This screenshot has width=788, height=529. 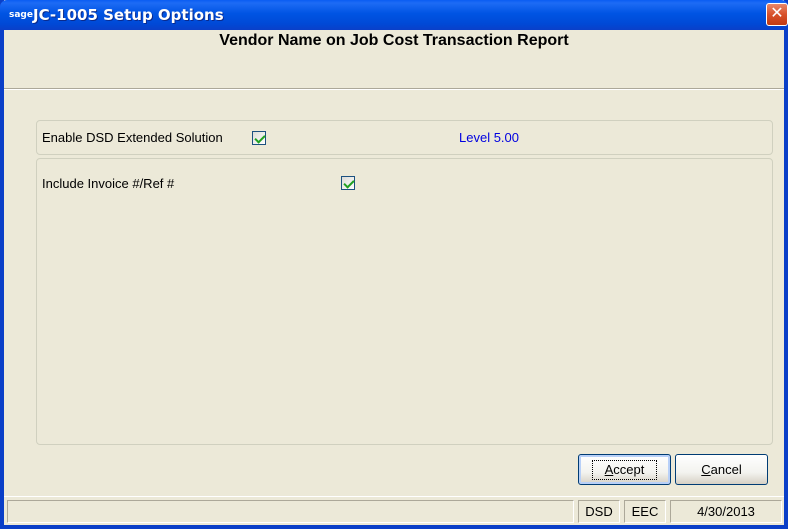 I want to click on accept-button: Accept, so click(x=624, y=469).